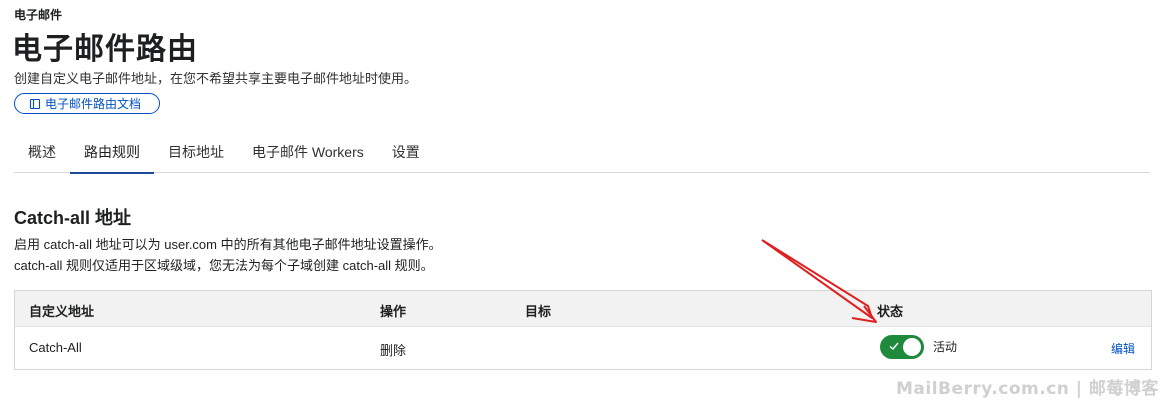  What do you see at coordinates (216, 78) in the screenshot?
I see `page-description: 创建自定义电子邮件地址，在您不希望共享主要电子邮件地址时使用。` at bounding box center [216, 78].